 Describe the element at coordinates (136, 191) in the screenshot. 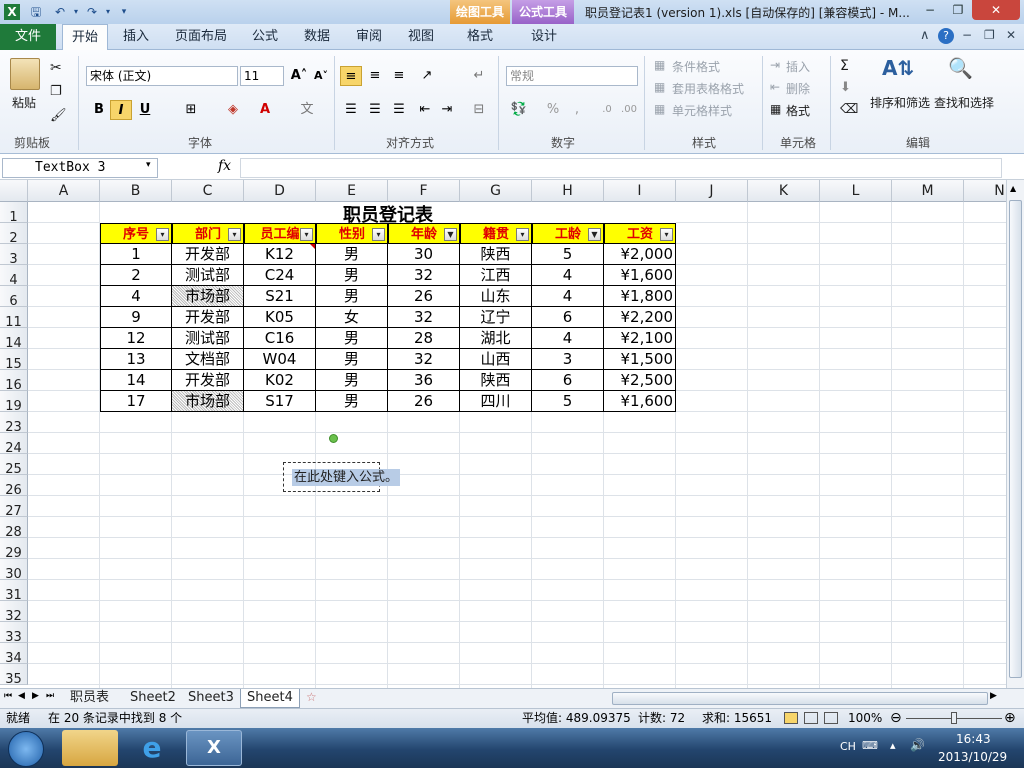

I see `column-header: B` at that location.